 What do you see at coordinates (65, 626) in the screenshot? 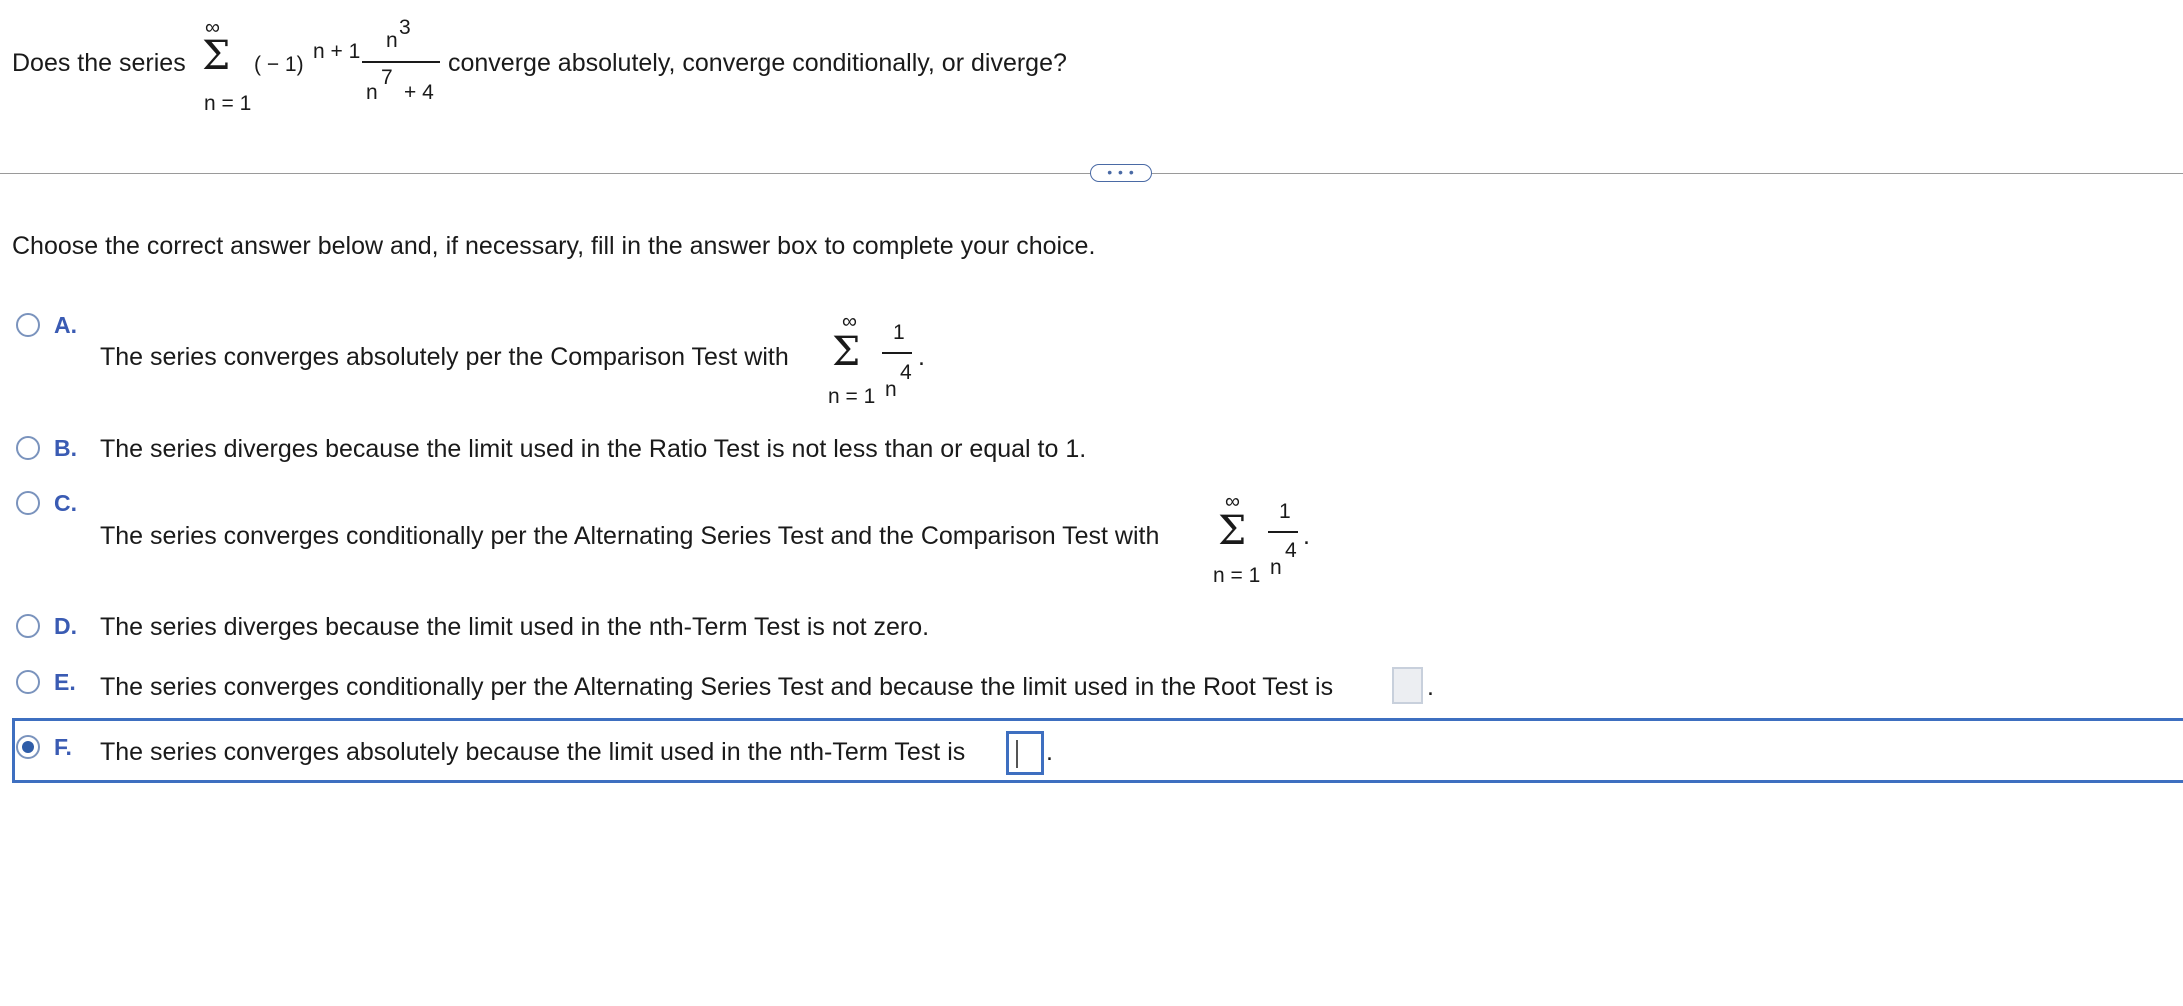
I see `option-d-letter: D.` at bounding box center [65, 626].